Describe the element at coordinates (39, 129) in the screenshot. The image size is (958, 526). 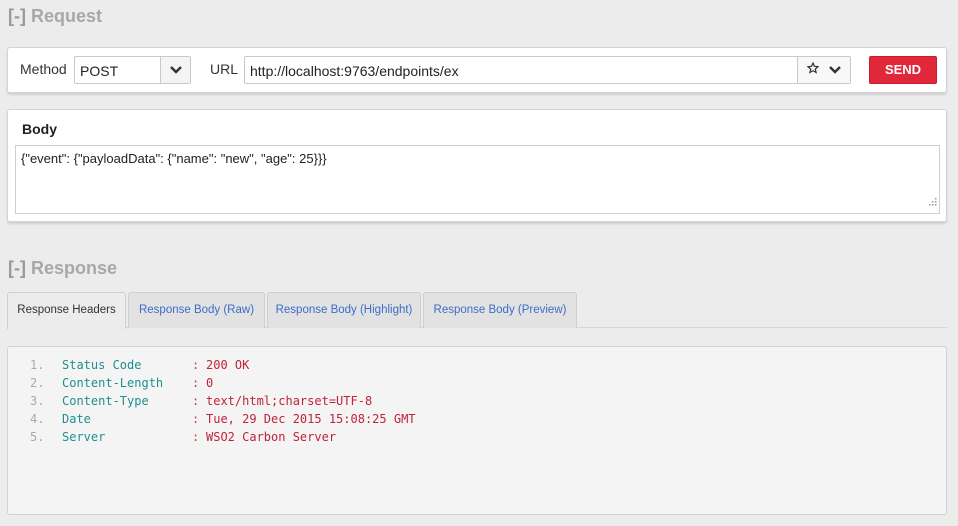
I see `body-label: Body` at that location.